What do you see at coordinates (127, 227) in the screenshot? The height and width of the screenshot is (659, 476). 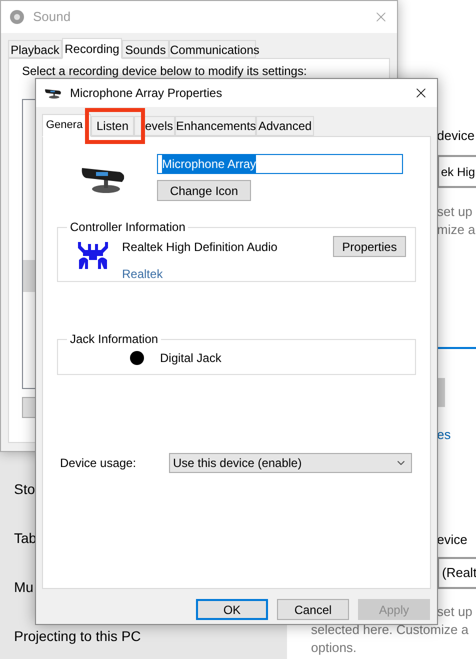 I see `group-label: Controller Information` at bounding box center [127, 227].